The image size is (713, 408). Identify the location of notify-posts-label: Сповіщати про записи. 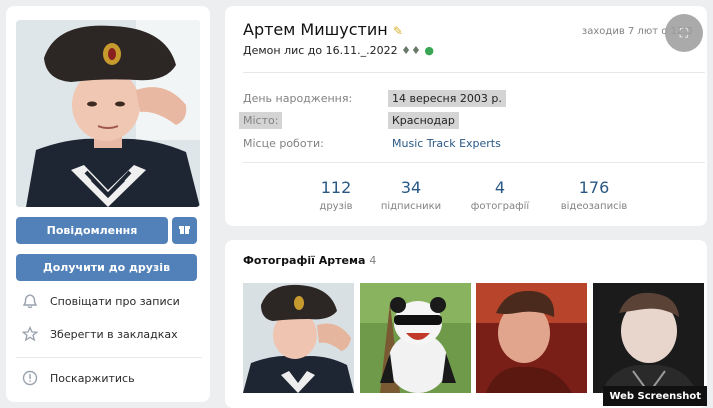
(115, 301).